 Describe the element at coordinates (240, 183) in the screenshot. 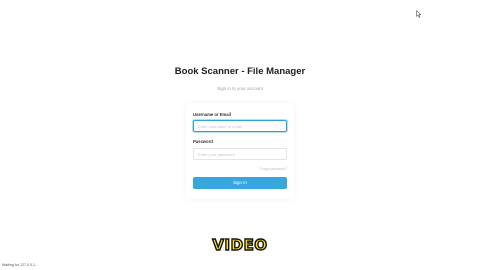

I see `sign-in-button: Sign In` at that location.